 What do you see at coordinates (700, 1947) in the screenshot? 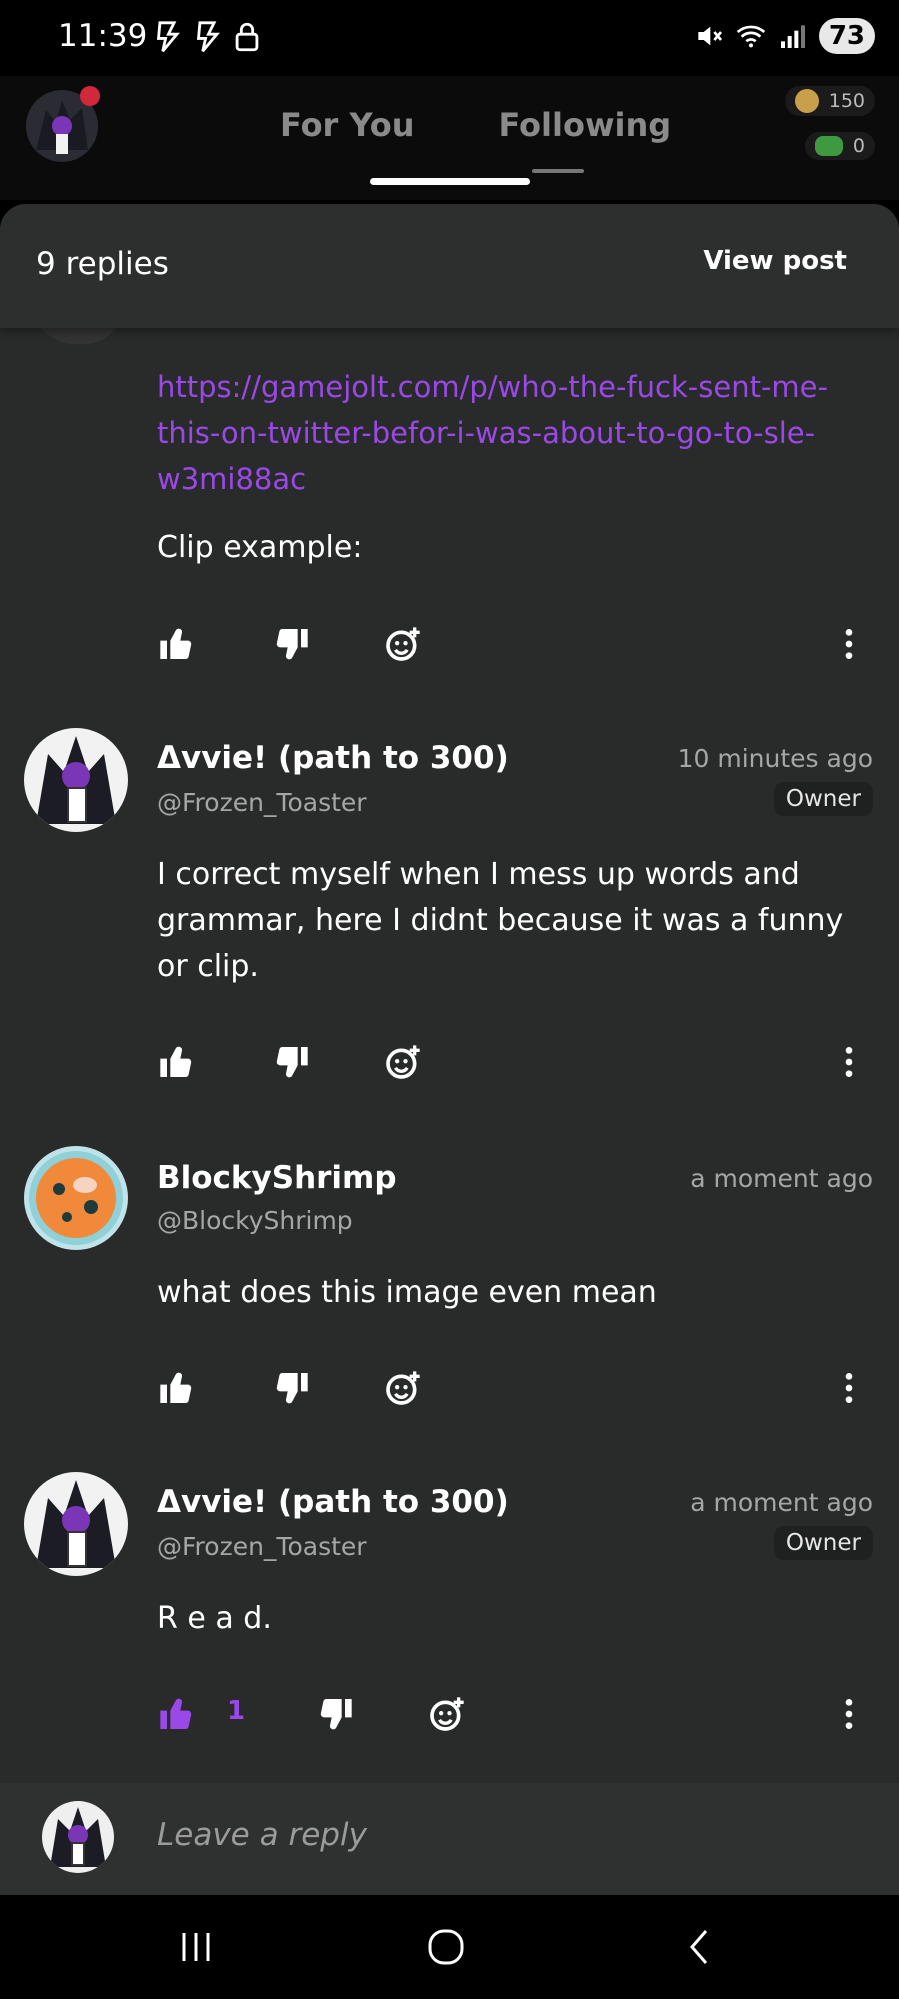
I see `back-icon` at bounding box center [700, 1947].